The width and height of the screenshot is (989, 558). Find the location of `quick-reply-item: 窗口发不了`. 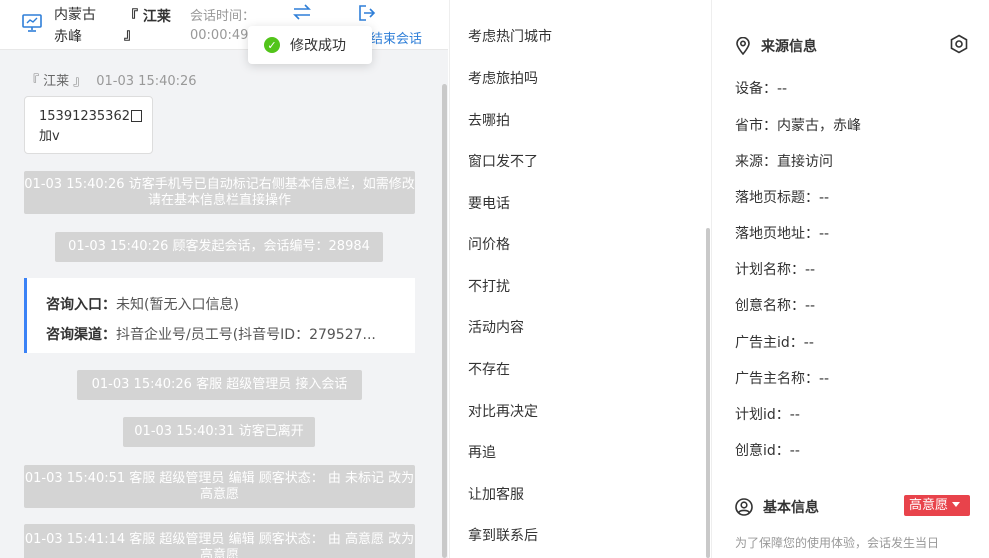

quick-reply-item: 窗口发不了 is located at coordinates (503, 161).